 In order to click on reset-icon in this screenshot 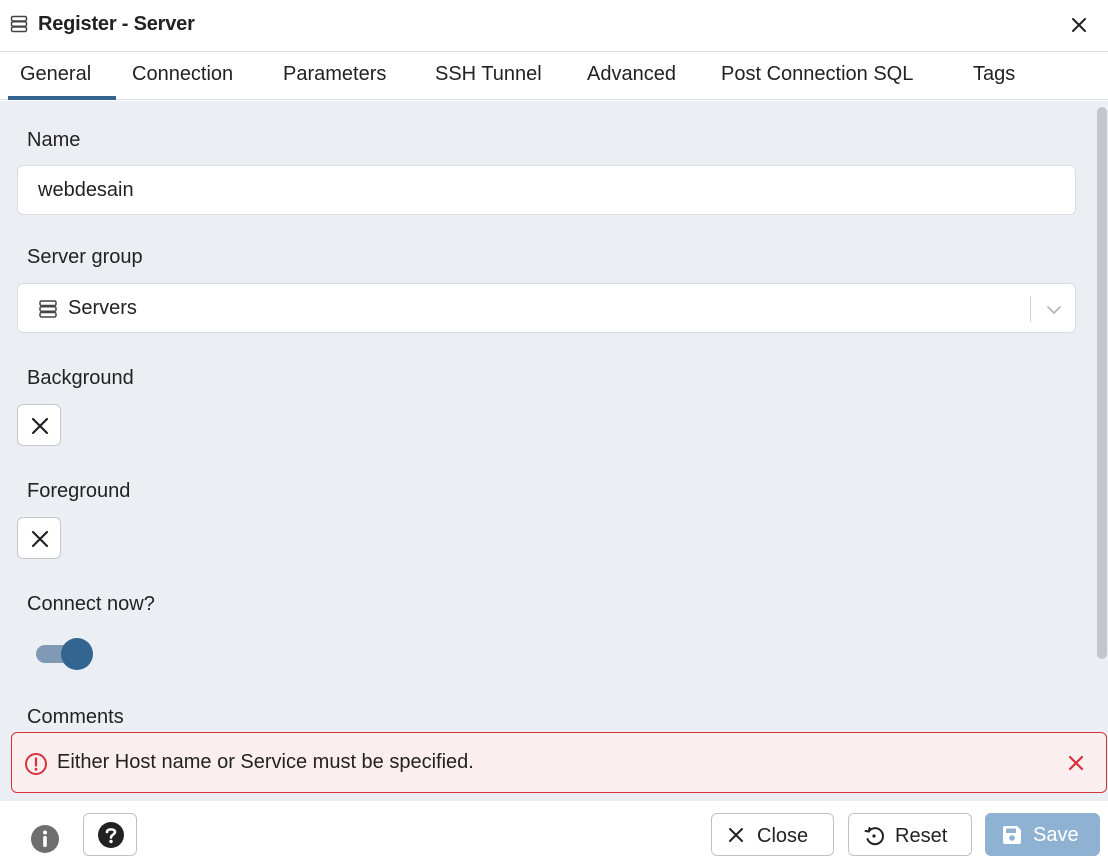, I will do `click(874, 836)`.